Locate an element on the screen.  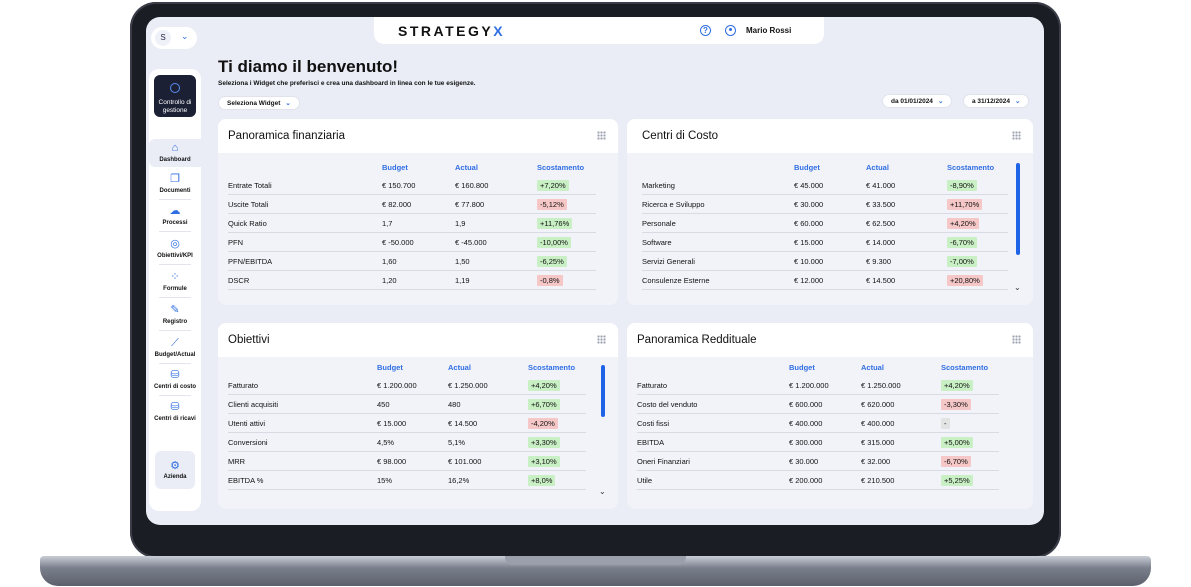
cell-label: EBITDA is located at coordinates (651, 442).